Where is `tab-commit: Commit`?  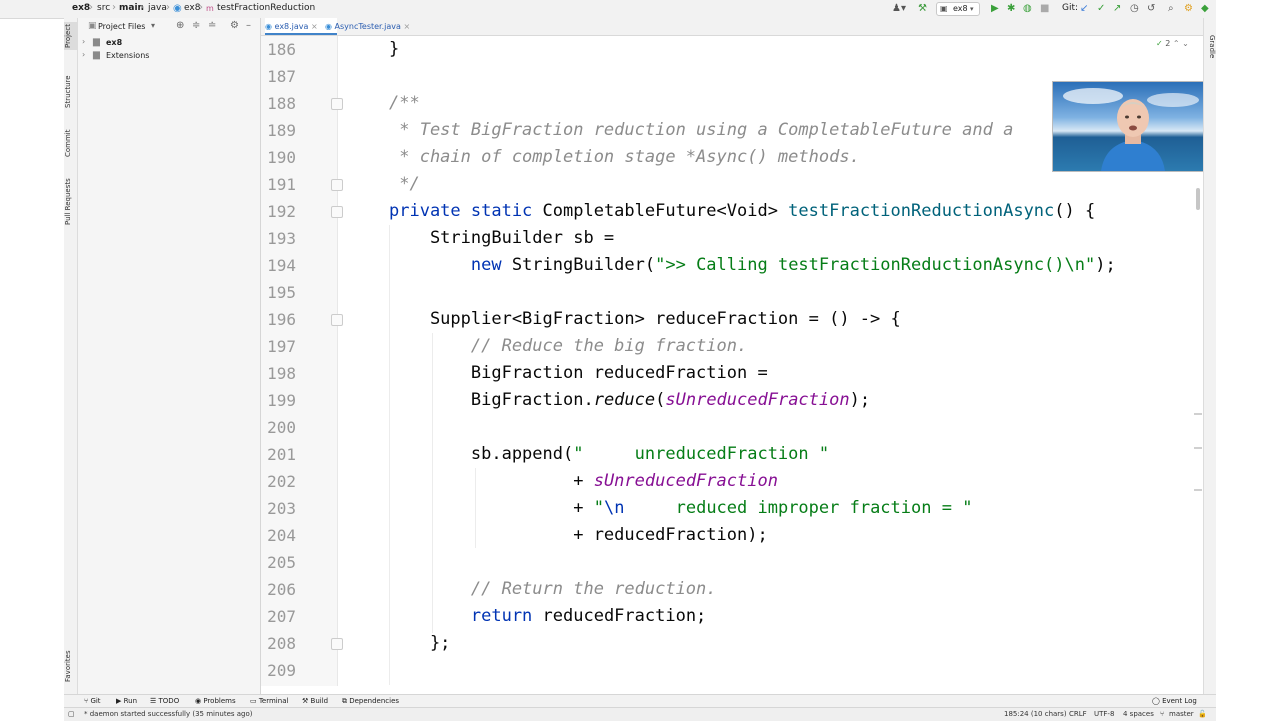 tab-commit: Commit is located at coordinates (70, 143).